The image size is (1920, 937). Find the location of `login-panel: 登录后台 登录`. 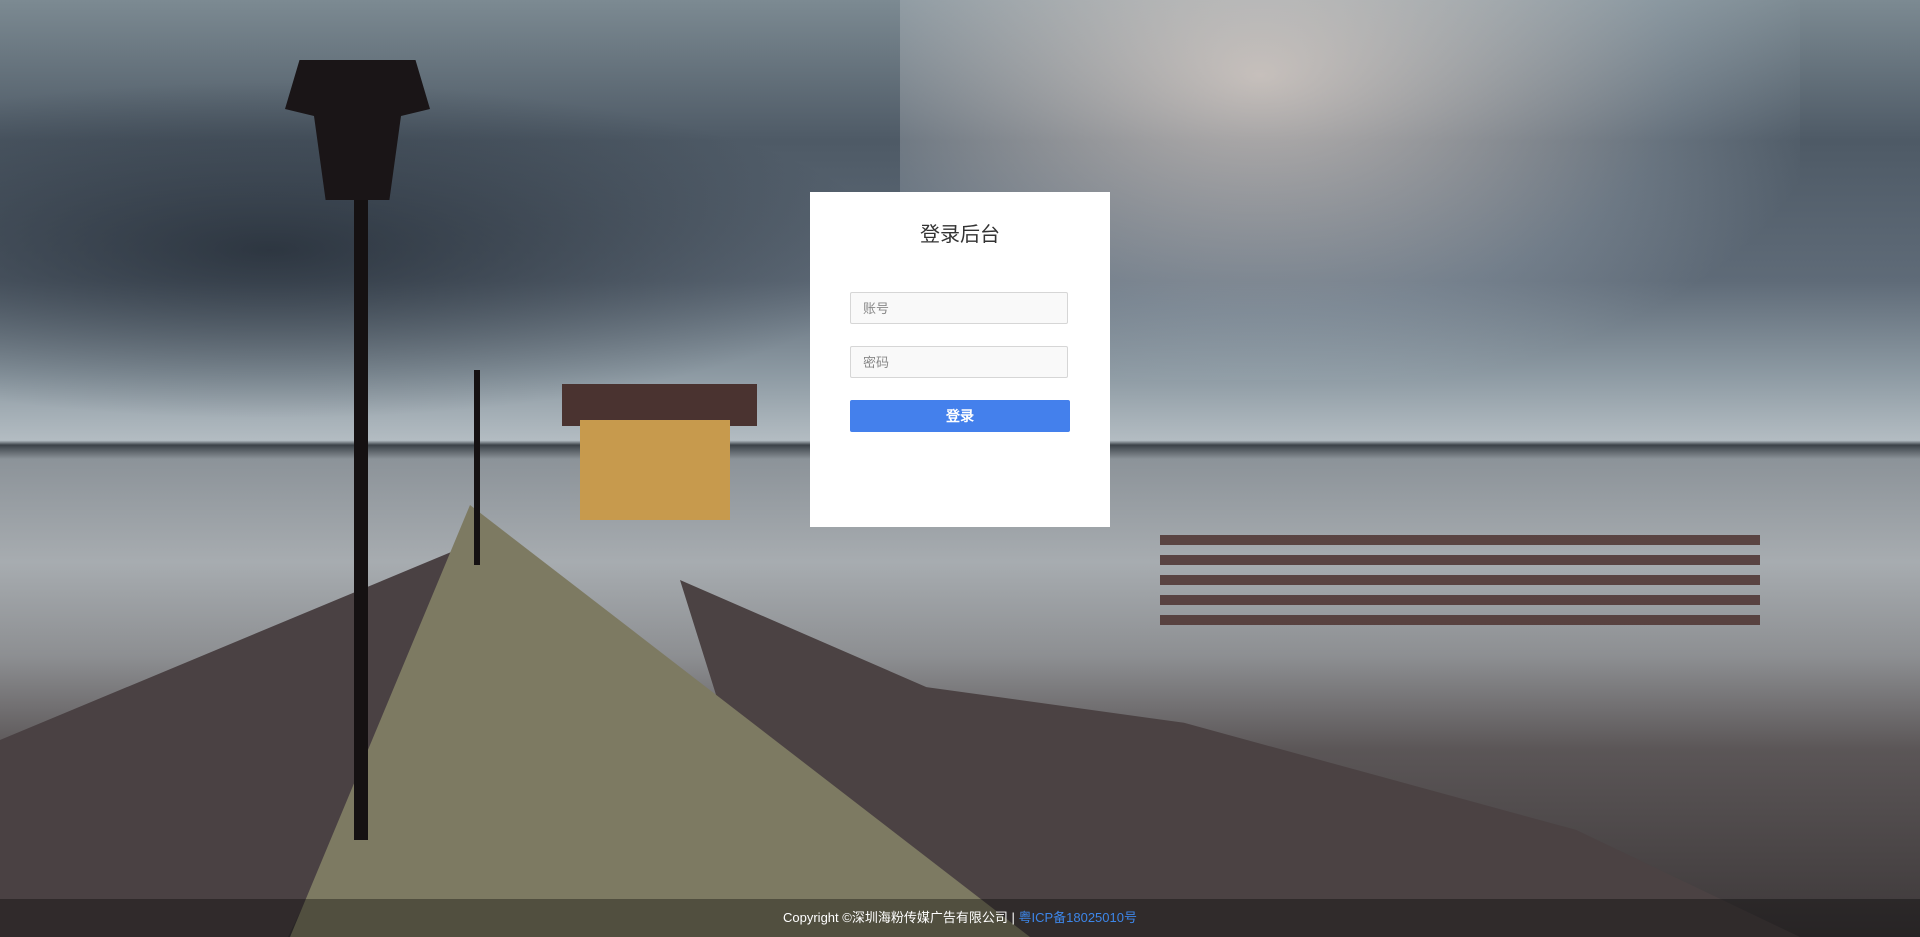

login-panel: 登录后台 登录 is located at coordinates (960, 359).